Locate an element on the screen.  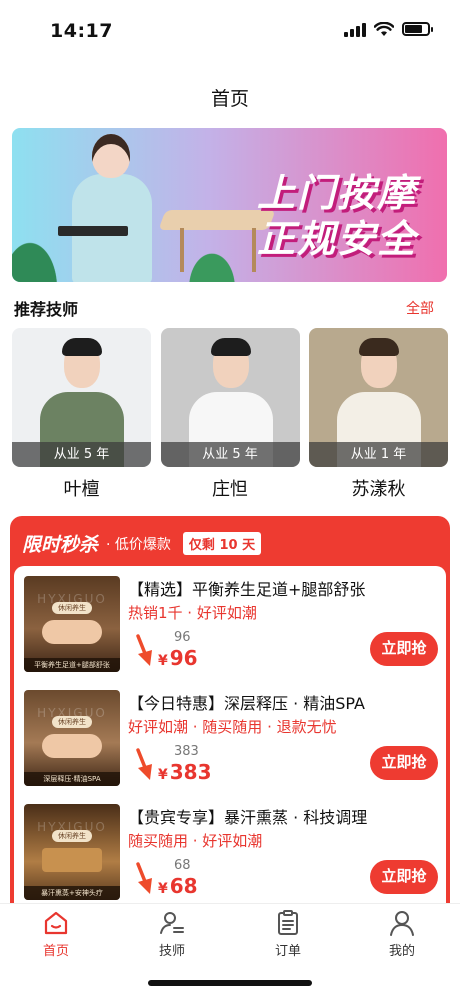
battery-icon is located at coordinates (417, 29).